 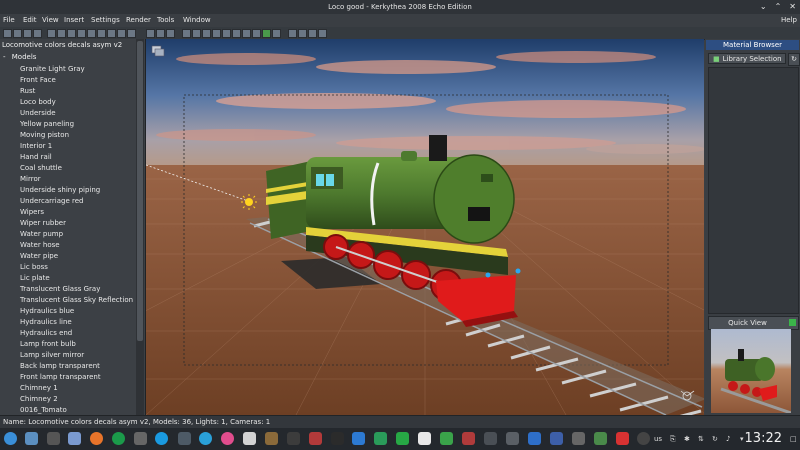 I want to click on image-viewer-icon, so click(x=249, y=438).